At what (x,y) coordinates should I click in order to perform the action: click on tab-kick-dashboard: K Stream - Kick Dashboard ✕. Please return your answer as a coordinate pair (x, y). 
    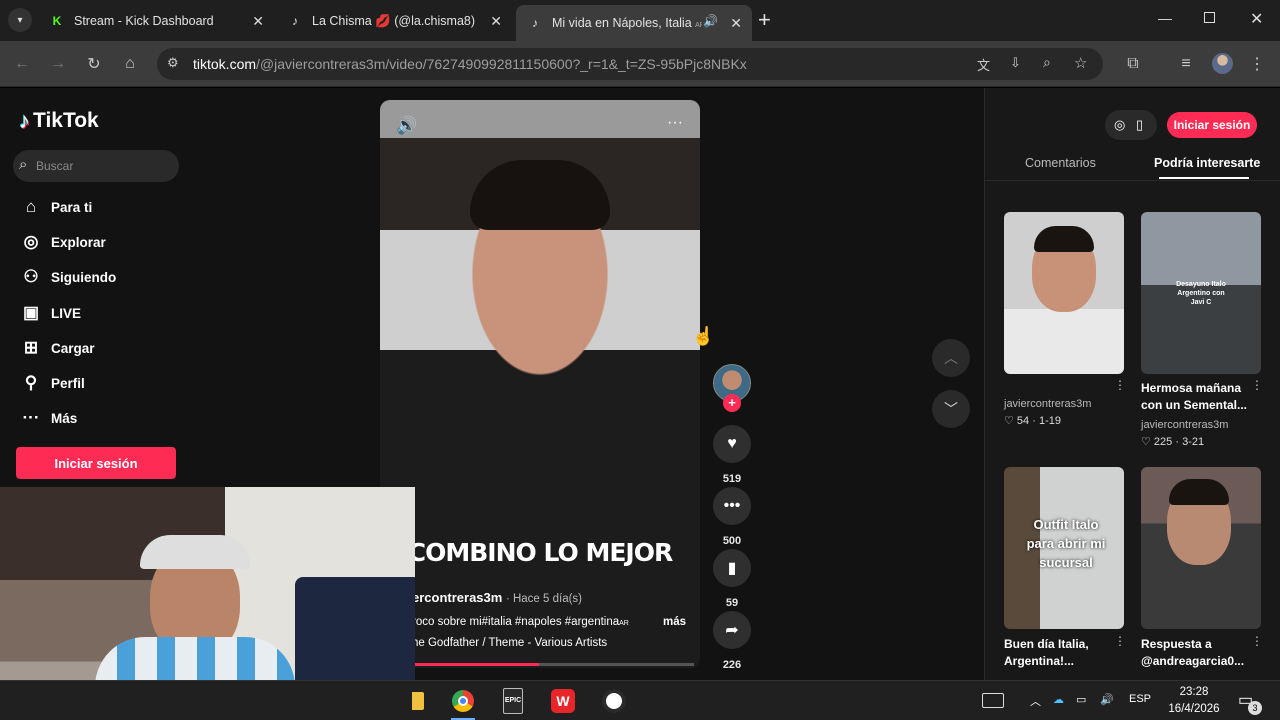
    Looking at the image, I should click on (156, 21).